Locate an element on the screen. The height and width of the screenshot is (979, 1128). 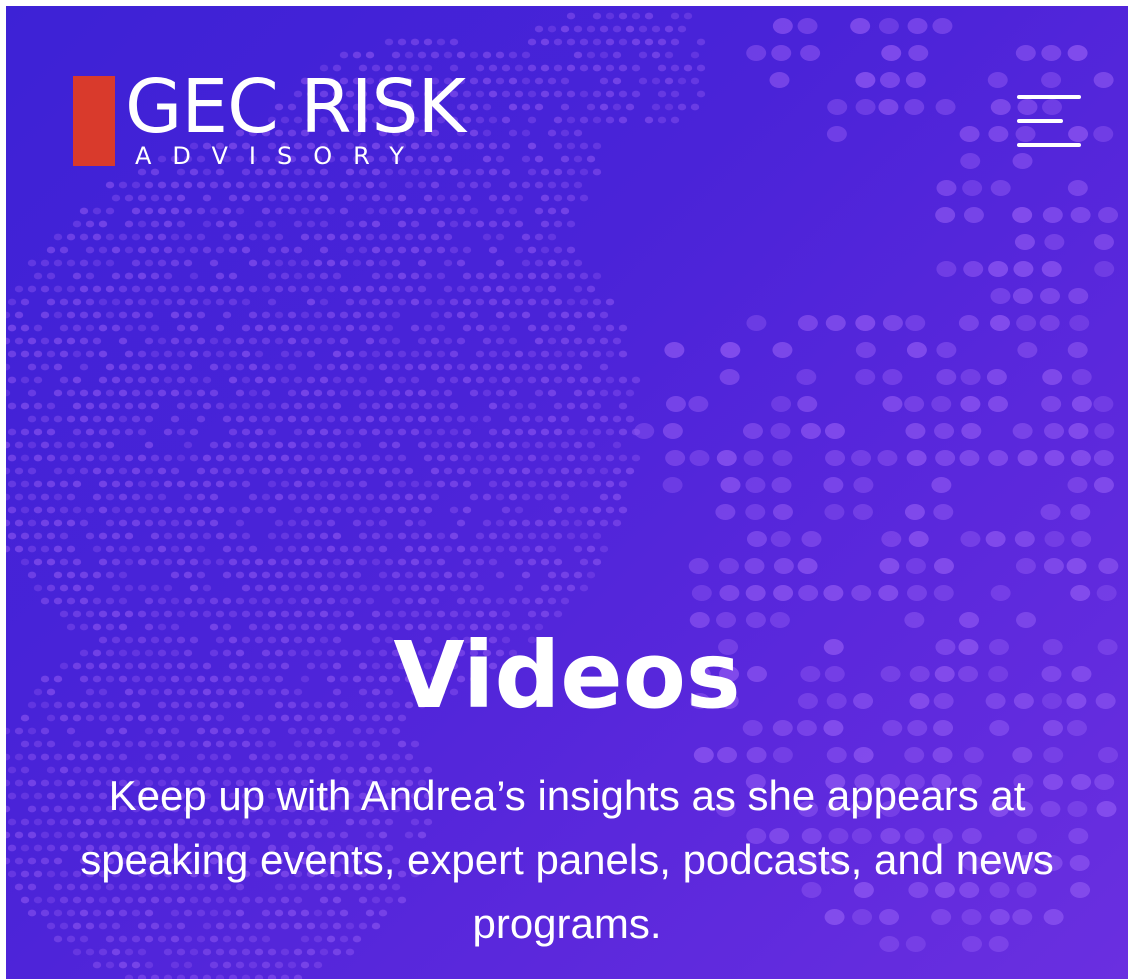
logo-red-bar is located at coordinates (94, 121).